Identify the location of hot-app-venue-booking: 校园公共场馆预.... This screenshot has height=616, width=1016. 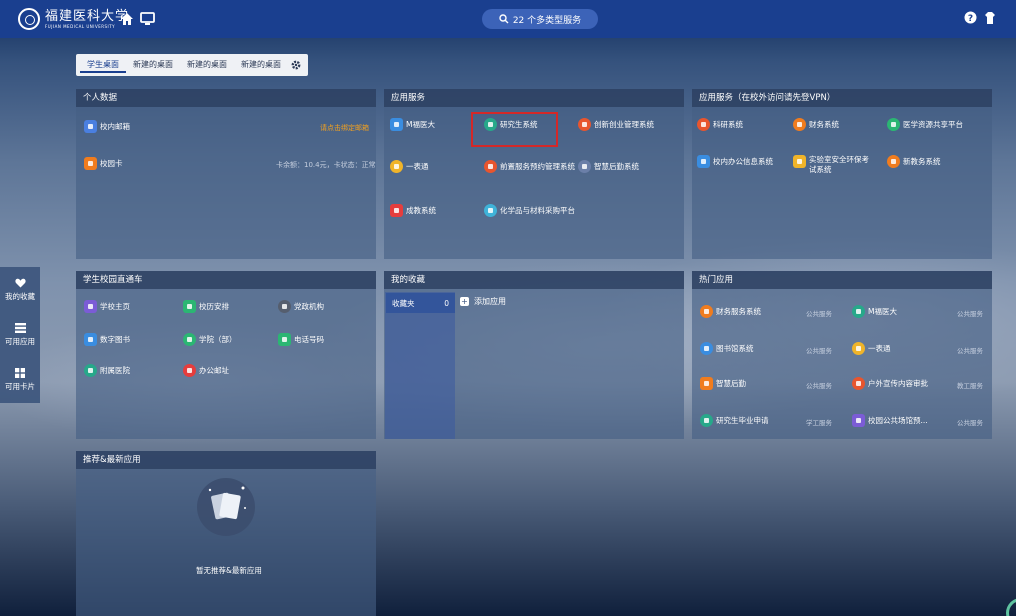
(890, 420).